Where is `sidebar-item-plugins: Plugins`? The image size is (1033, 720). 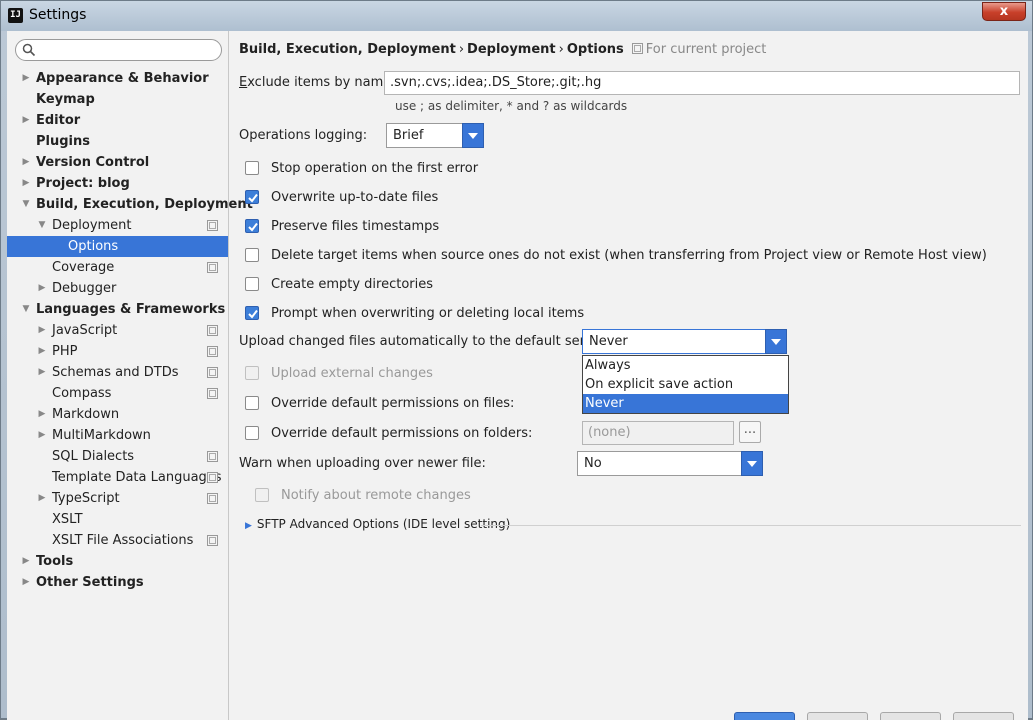
sidebar-item-plugins: Plugins is located at coordinates (117, 141).